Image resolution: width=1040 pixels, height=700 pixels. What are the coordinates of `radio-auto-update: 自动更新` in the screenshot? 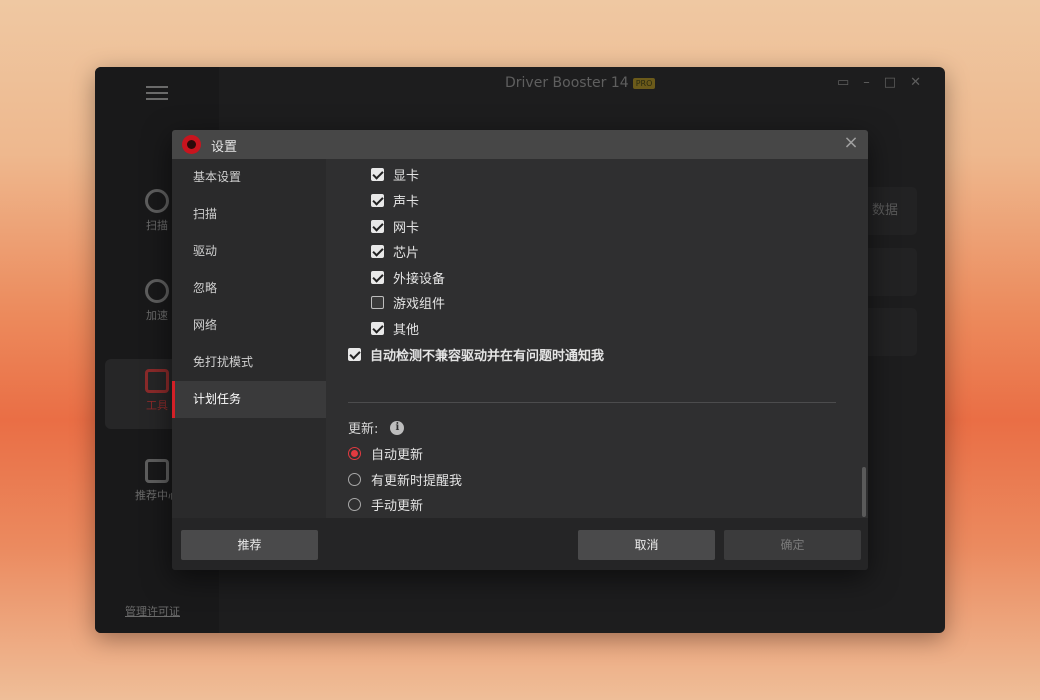 It's located at (385, 453).